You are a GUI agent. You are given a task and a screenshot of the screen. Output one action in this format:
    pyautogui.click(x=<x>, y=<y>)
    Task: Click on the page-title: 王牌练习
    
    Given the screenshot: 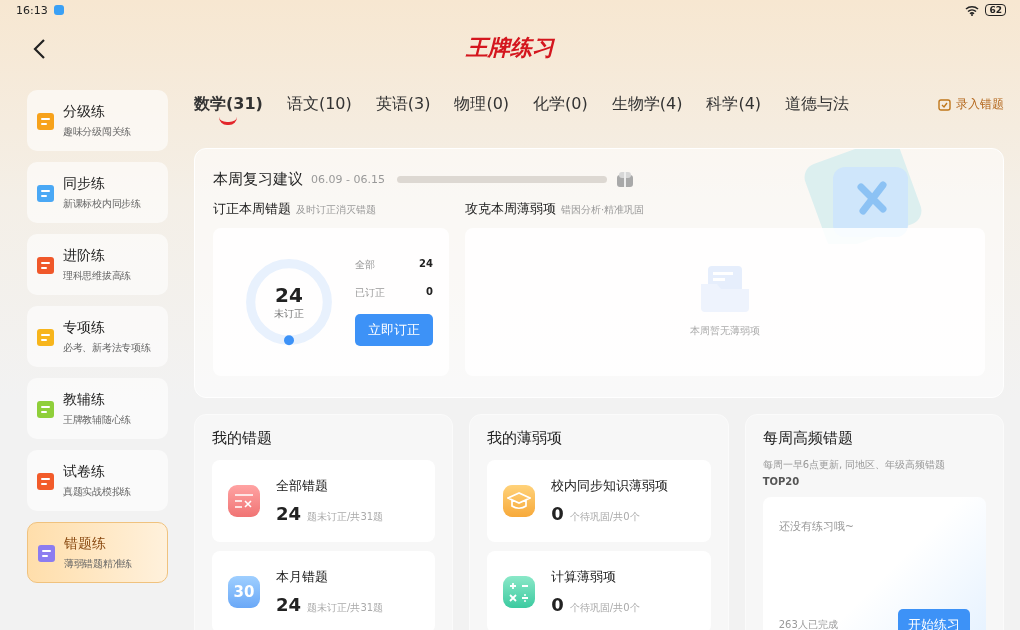 What is the action you would take?
    pyautogui.click(x=510, y=47)
    